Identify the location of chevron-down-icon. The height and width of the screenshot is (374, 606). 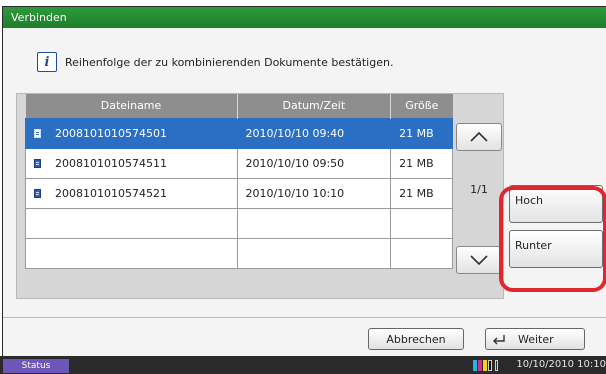
(479, 260).